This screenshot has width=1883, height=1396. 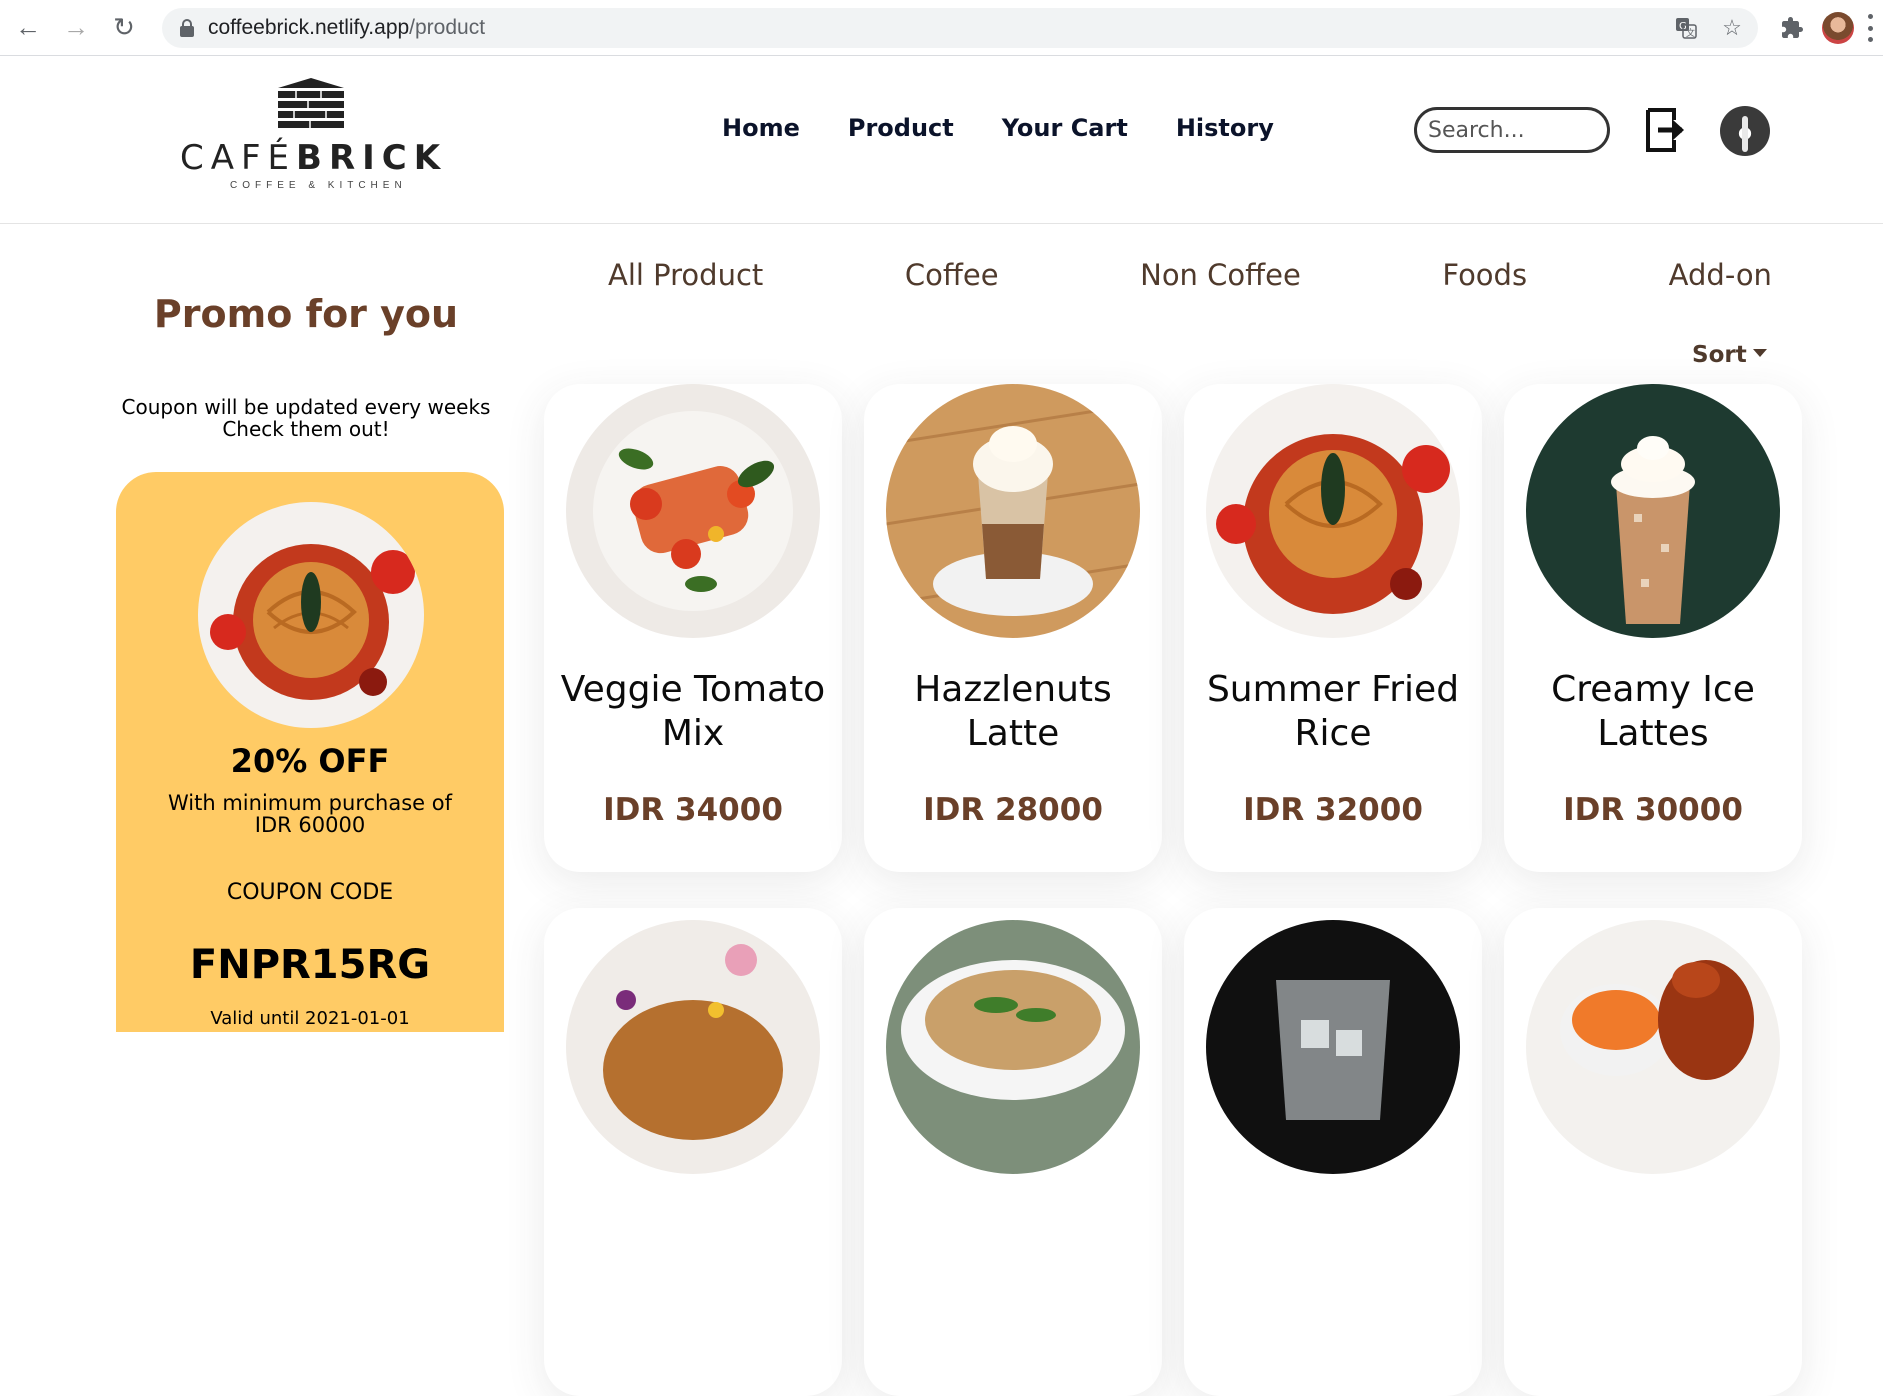 I want to click on browser-menu-icon, so click(x=1870, y=28).